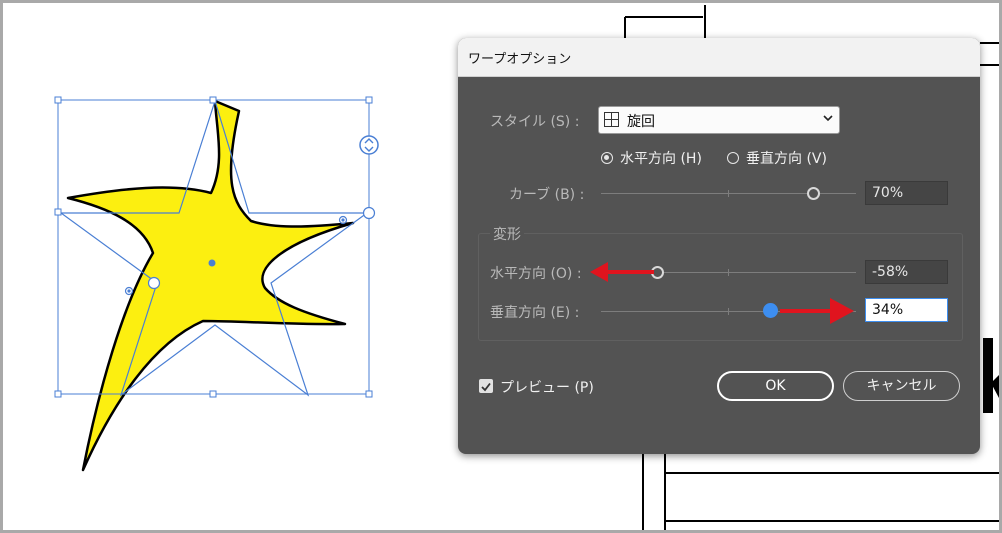 The width and height of the screenshot is (1002, 533). Describe the element at coordinates (775, 386) in the screenshot. I see `ok-button: OK` at that location.